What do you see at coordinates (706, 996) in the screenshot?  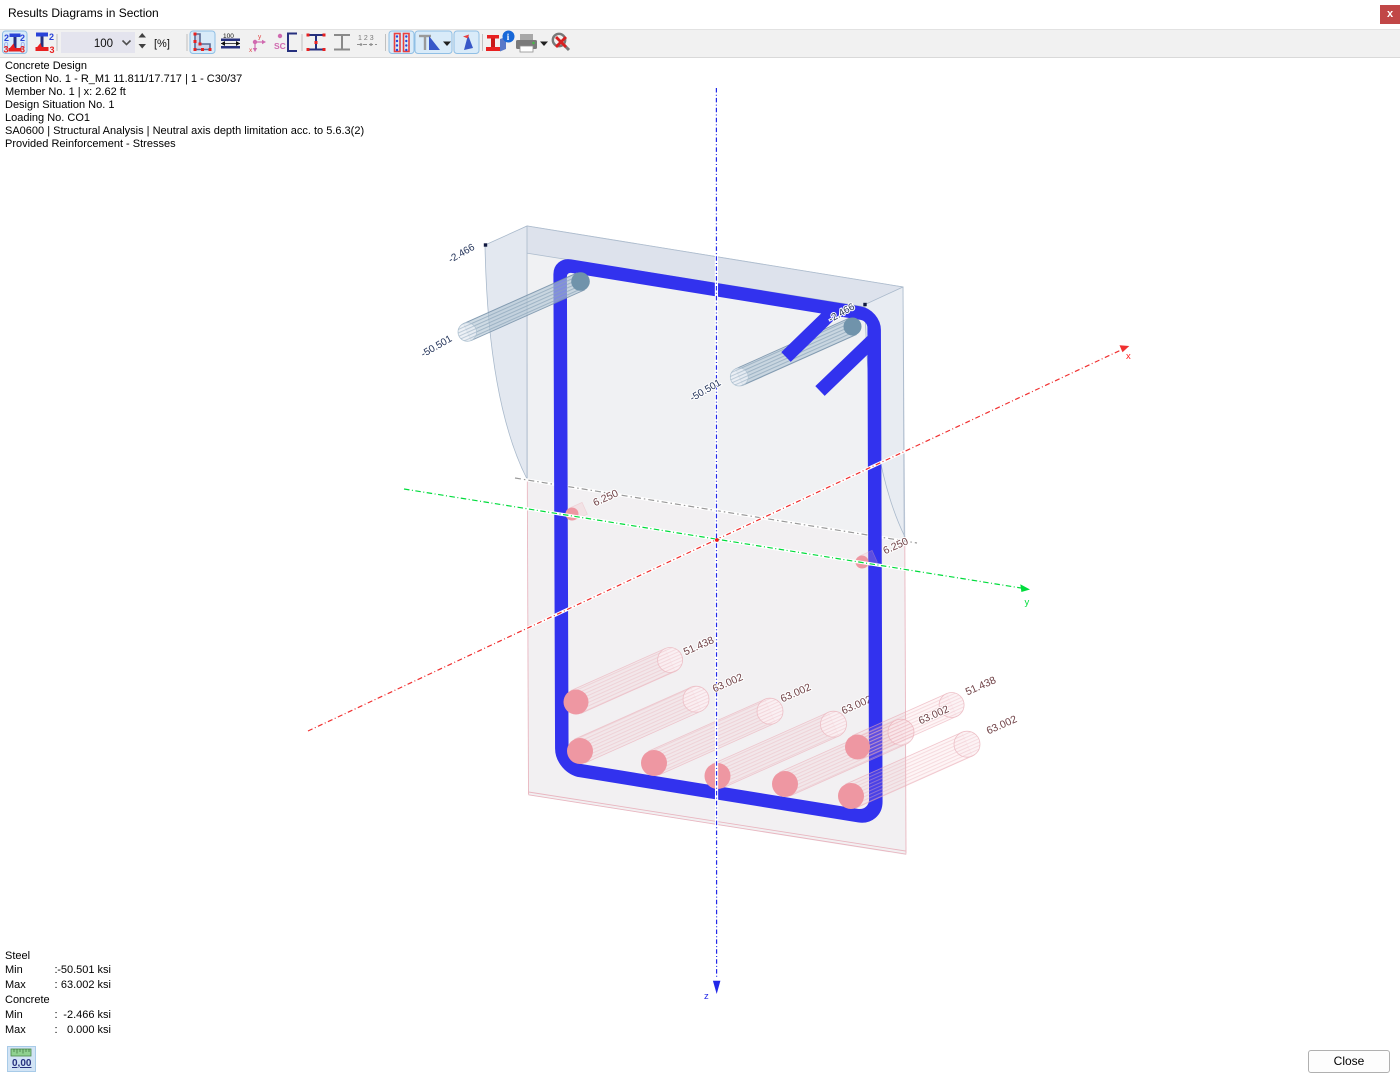 I see `svg-text: z` at bounding box center [706, 996].